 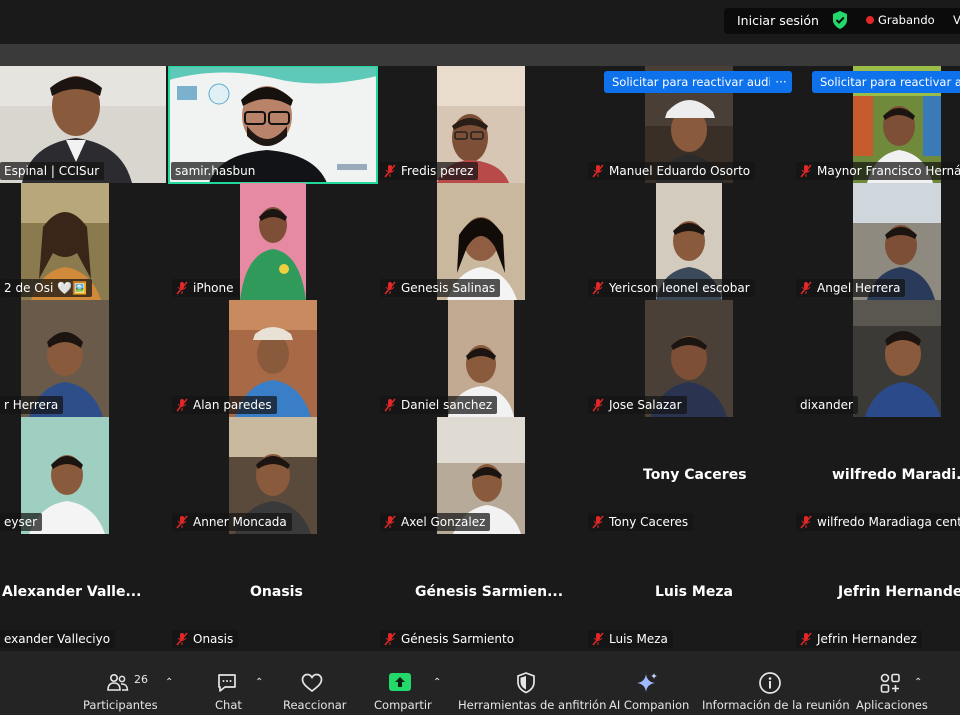 I want to click on security-shield-icon, so click(x=840, y=20).